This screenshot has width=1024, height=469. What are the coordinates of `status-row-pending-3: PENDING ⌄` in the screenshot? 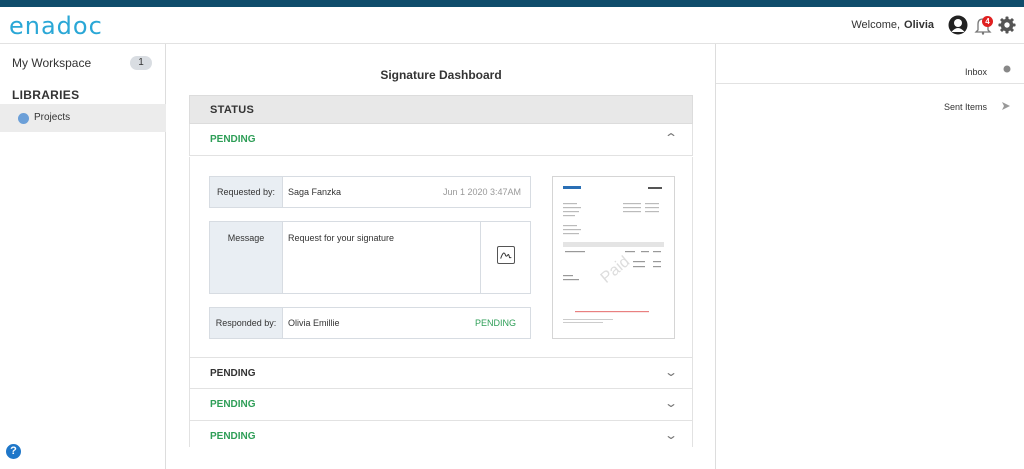 It's located at (441, 405).